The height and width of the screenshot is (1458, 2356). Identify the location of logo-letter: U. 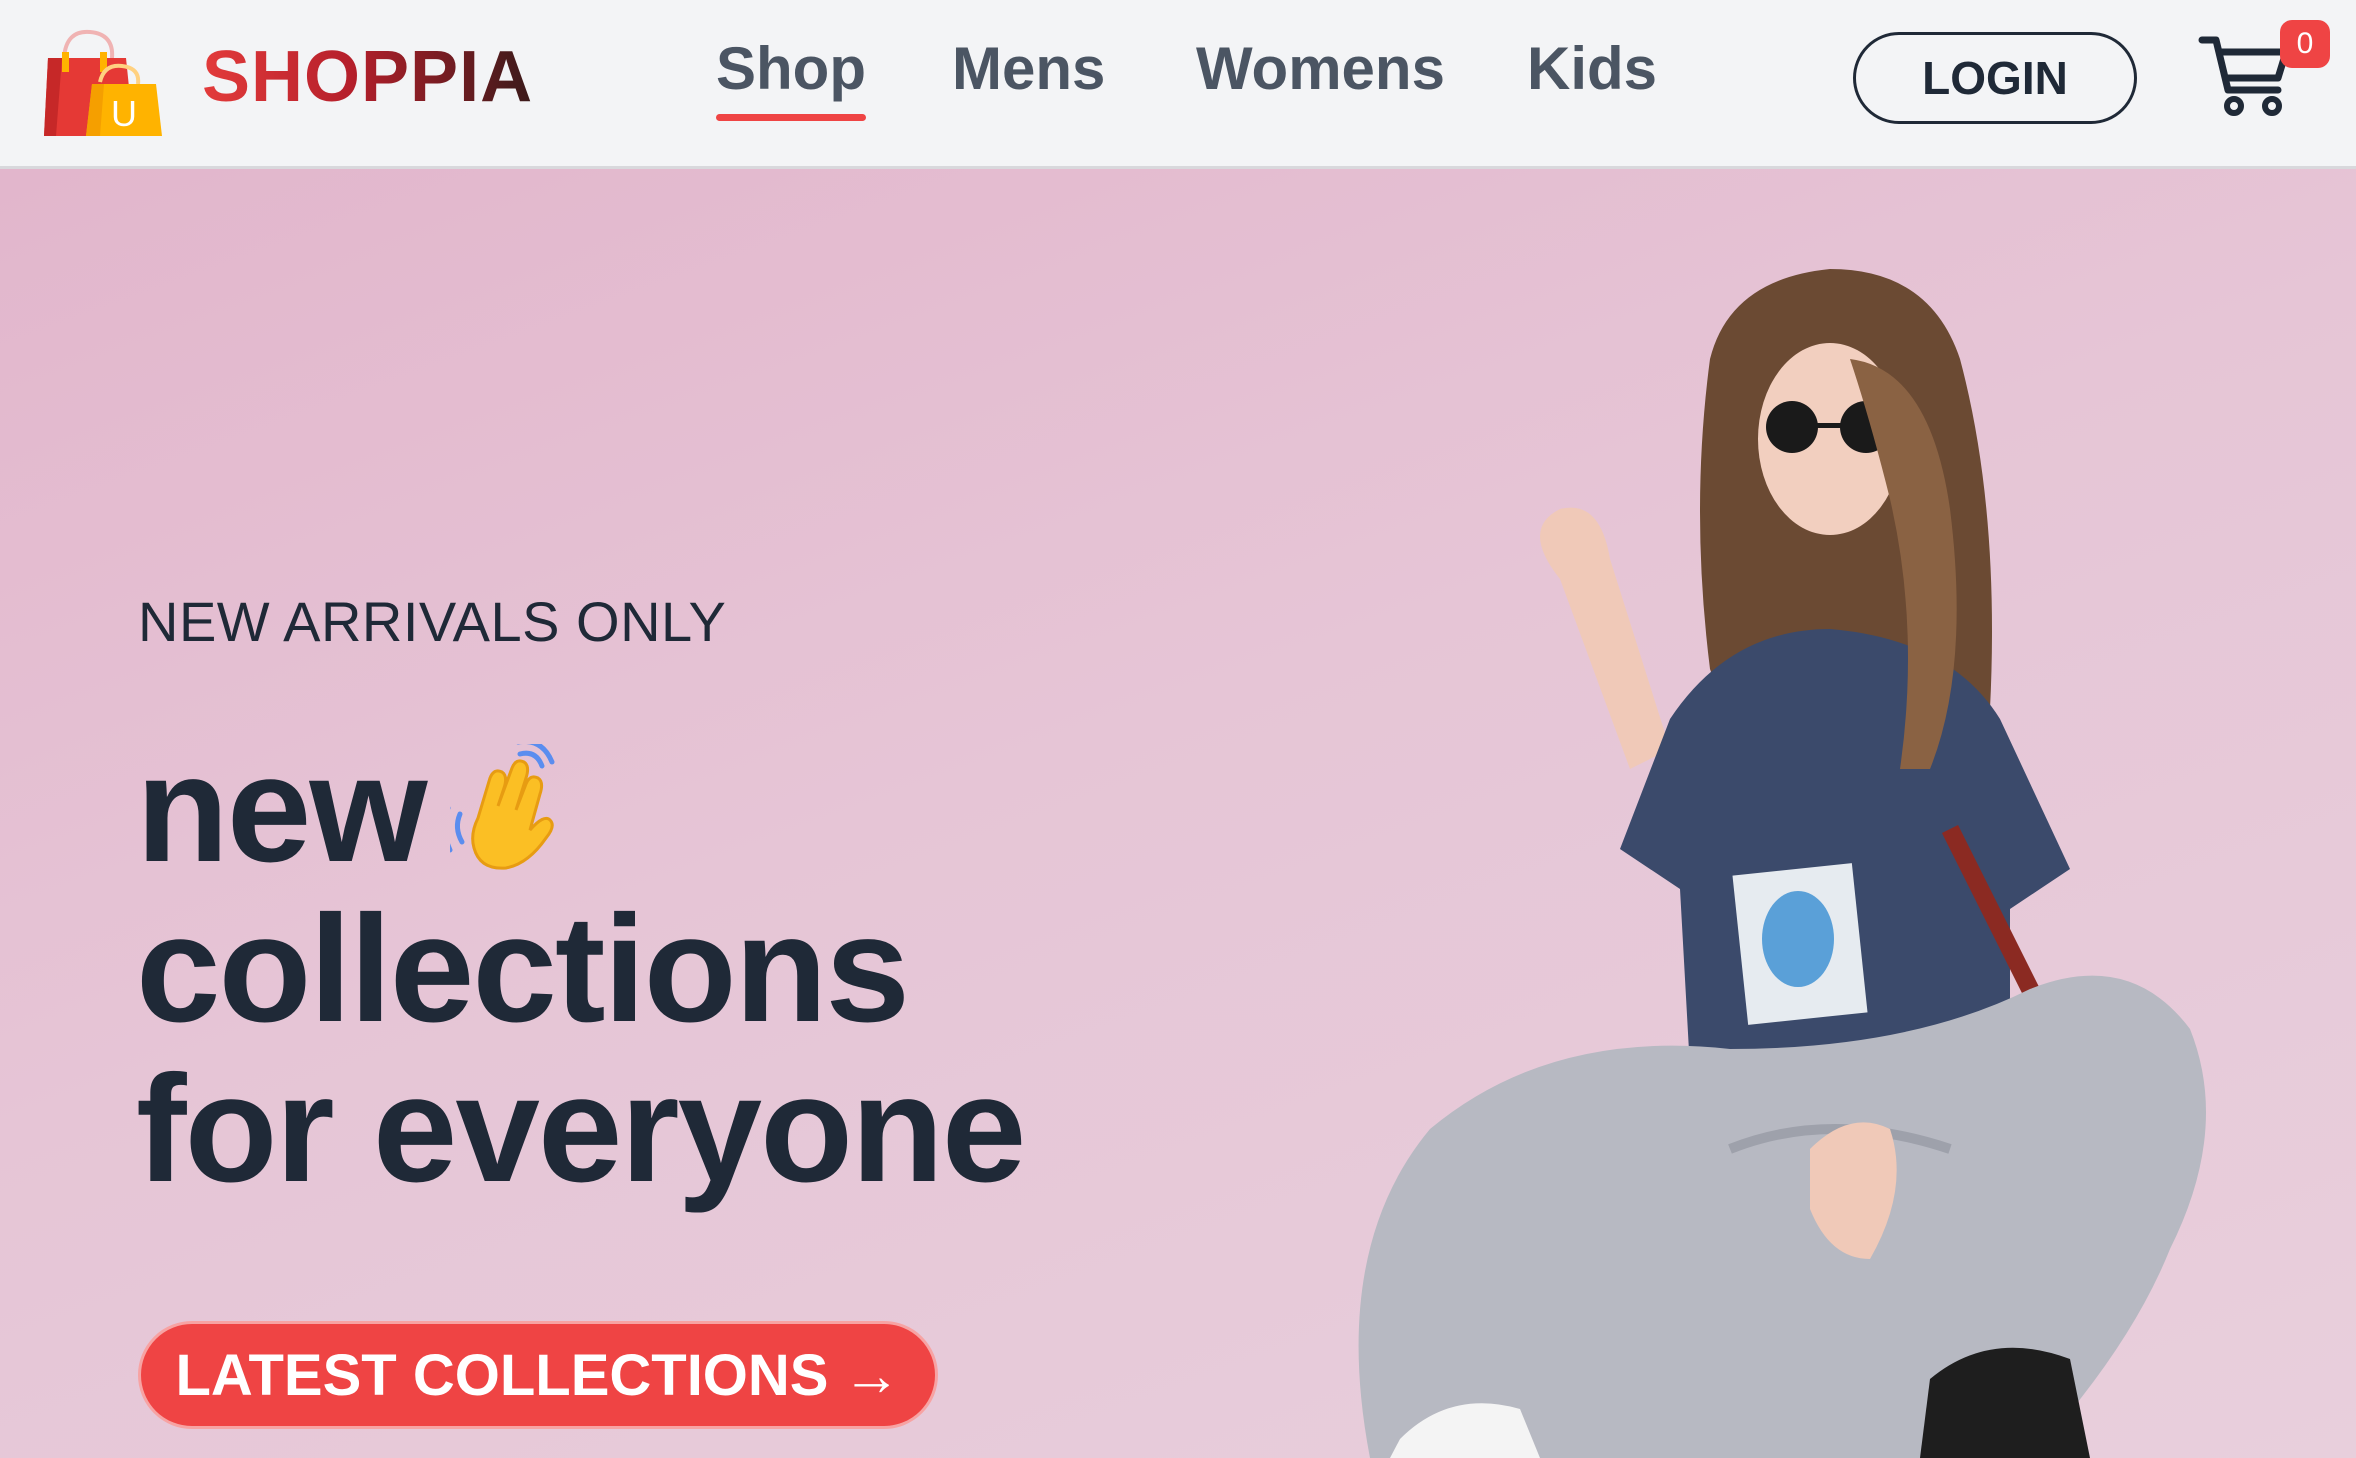
(124, 113).